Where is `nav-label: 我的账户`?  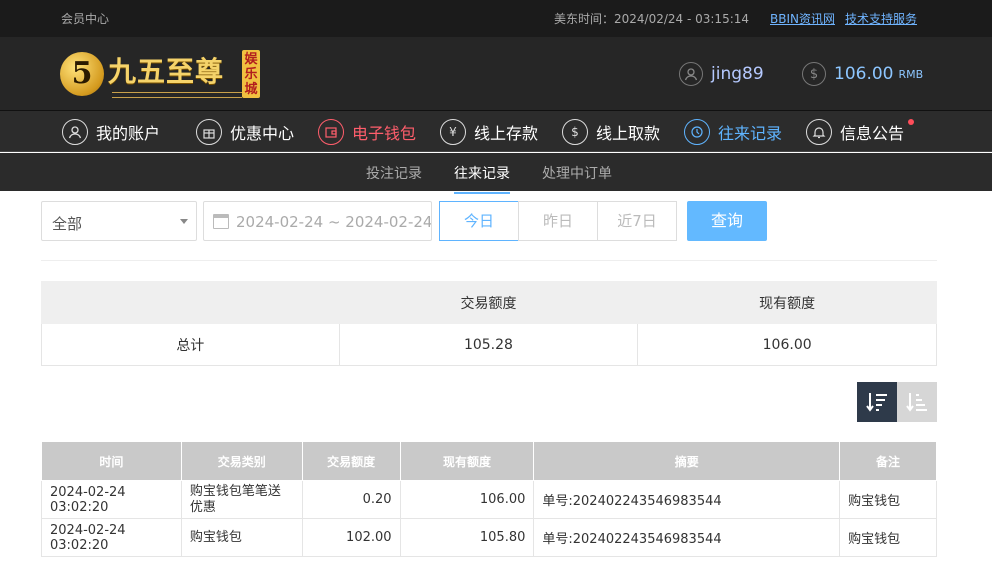
nav-label: 我的账户 is located at coordinates (128, 133).